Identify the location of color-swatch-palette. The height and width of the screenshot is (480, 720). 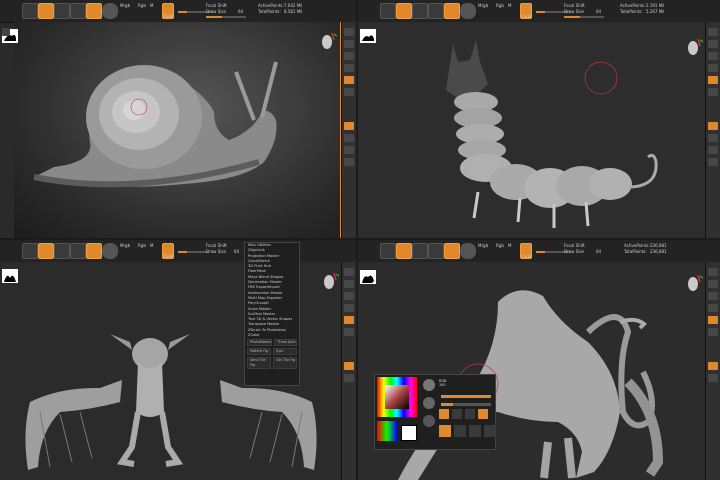
(387, 431).